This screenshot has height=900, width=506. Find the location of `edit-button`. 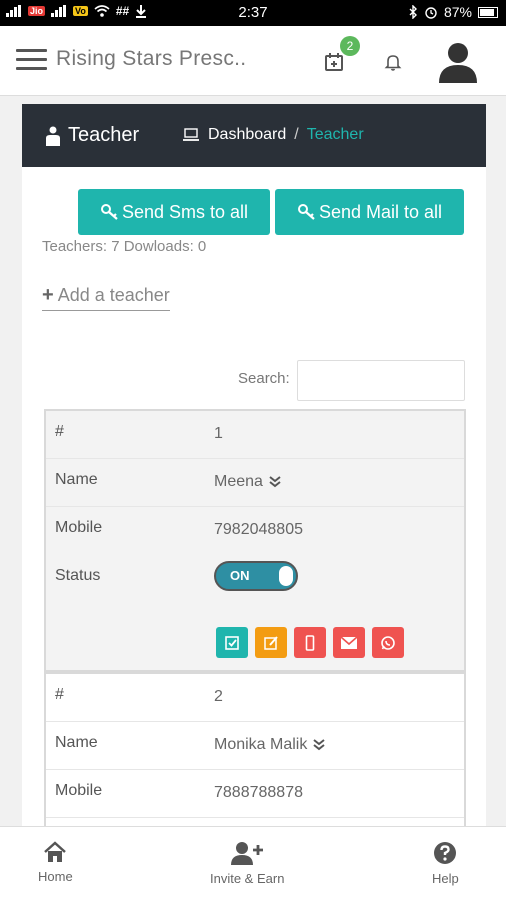

edit-button is located at coordinates (271, 642).